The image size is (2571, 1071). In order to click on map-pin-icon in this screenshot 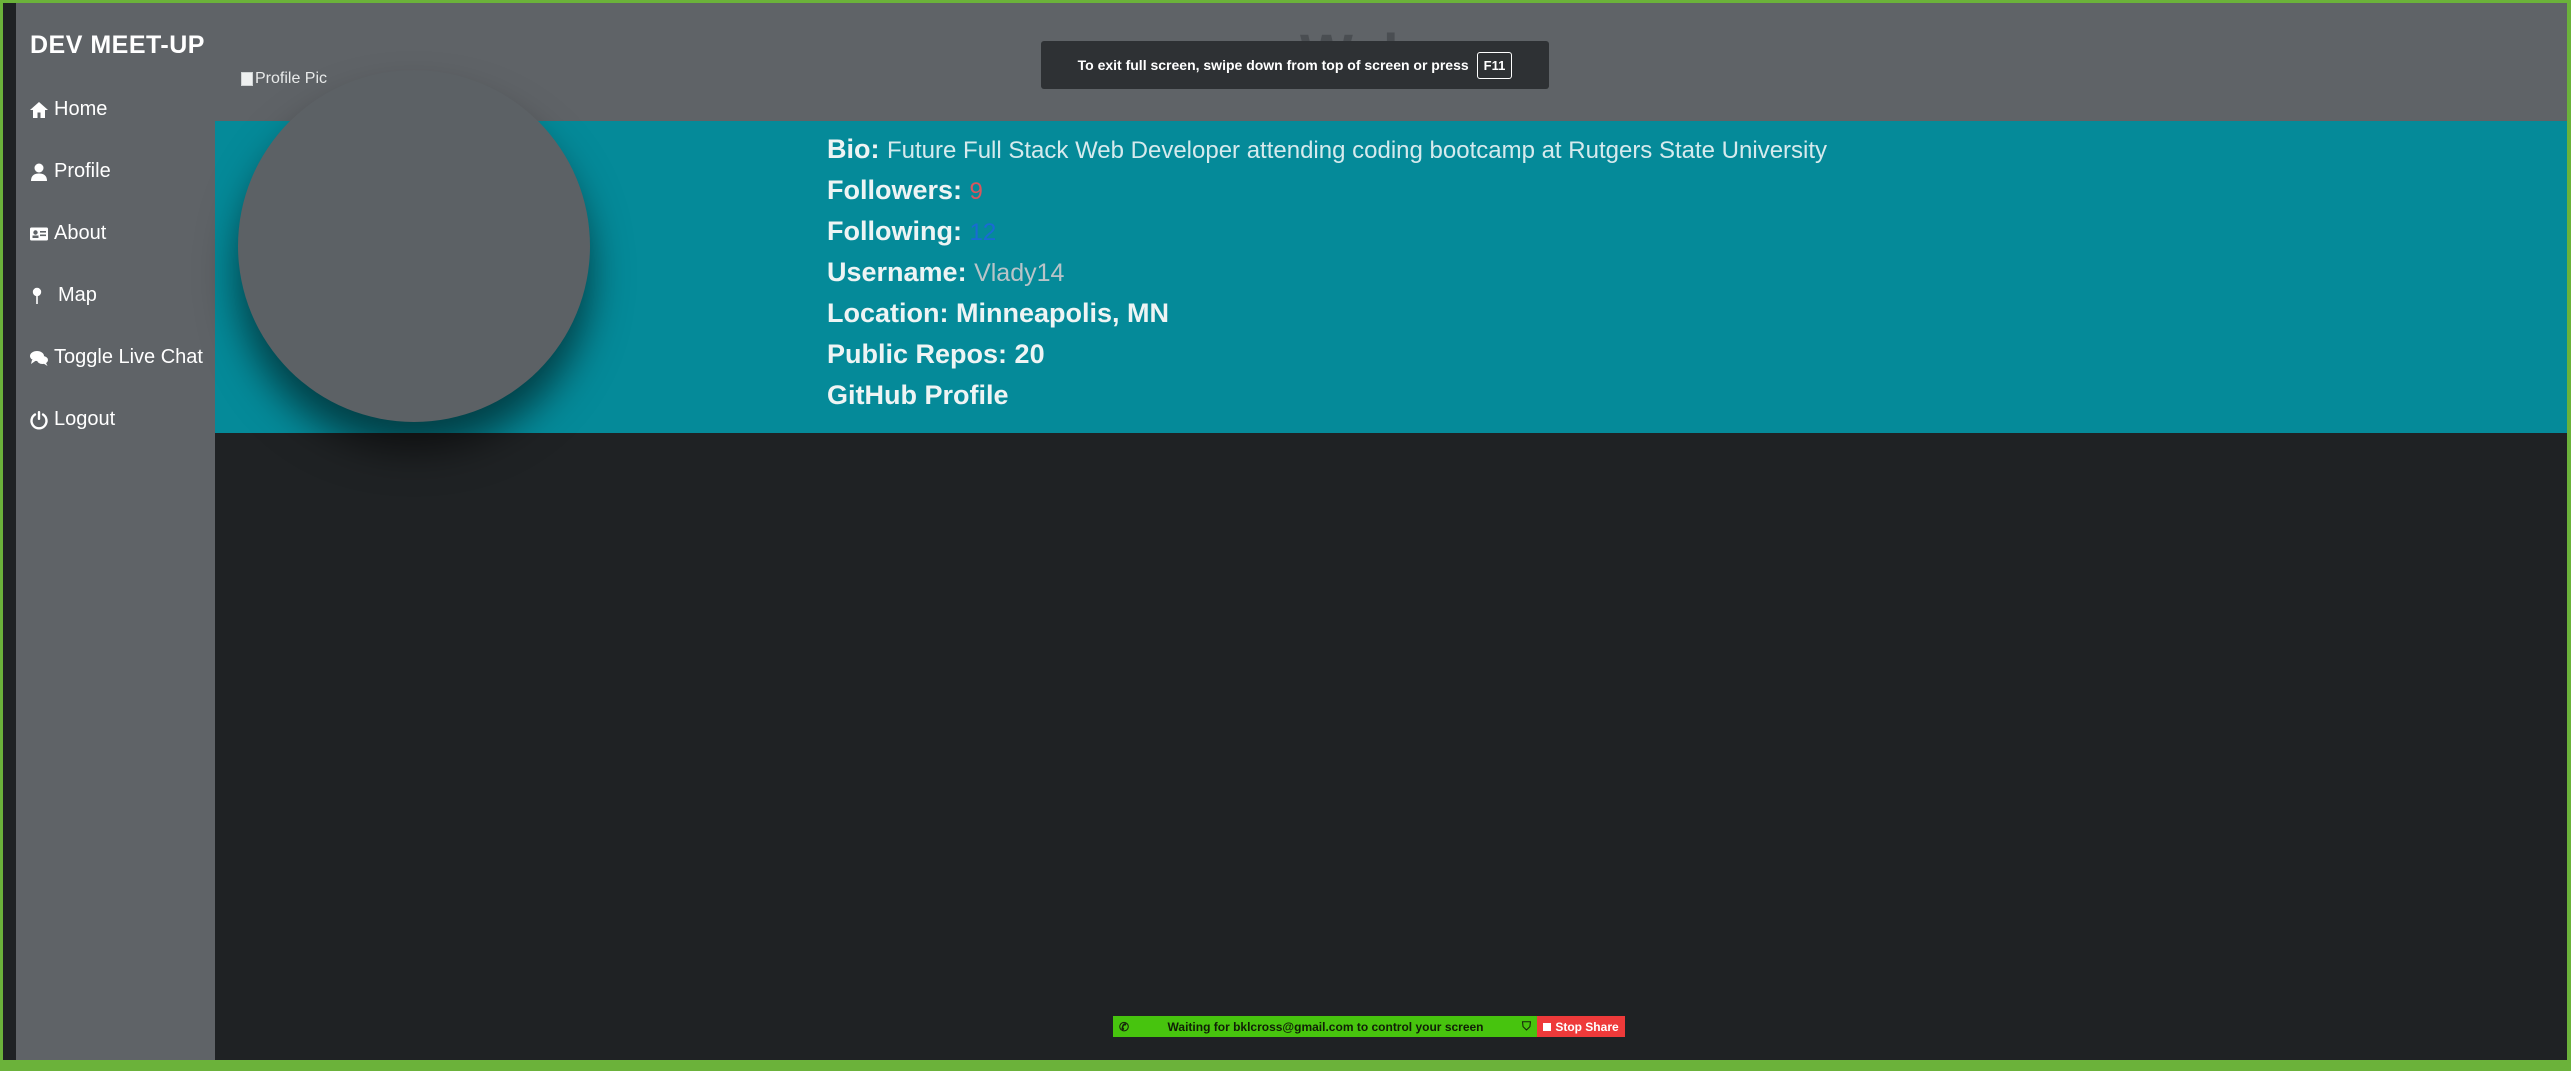, I will do `click(39, 296)`.